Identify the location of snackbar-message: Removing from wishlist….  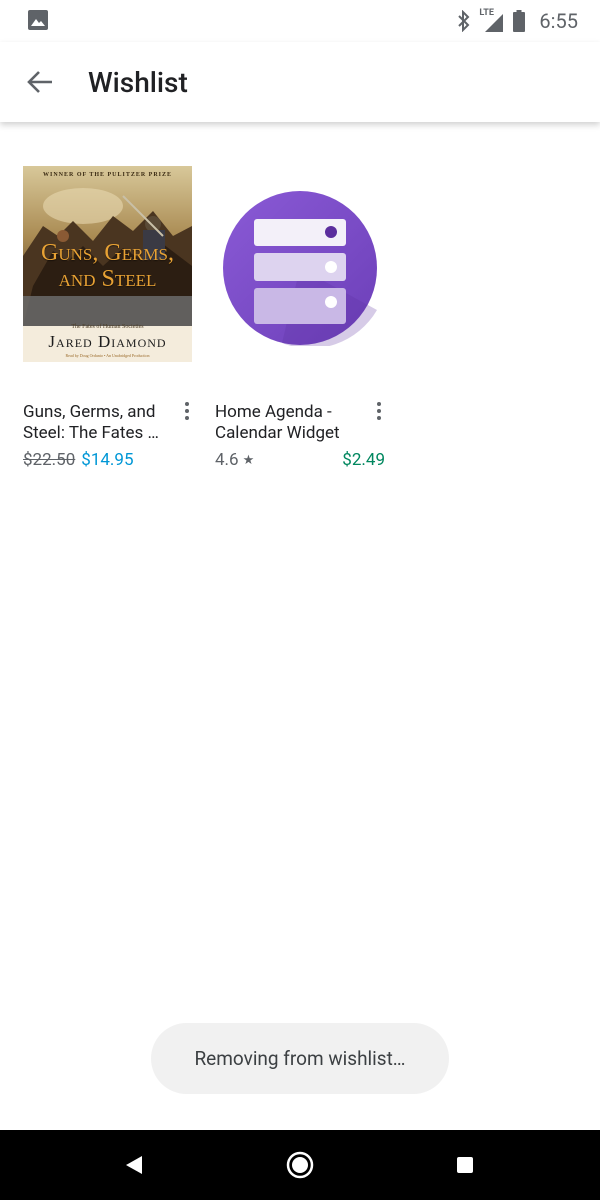
(300, 1058).